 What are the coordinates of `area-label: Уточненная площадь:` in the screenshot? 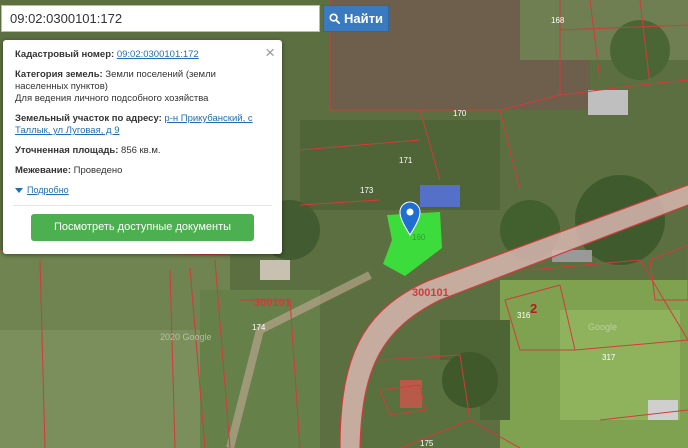 It's located at (67, 150).